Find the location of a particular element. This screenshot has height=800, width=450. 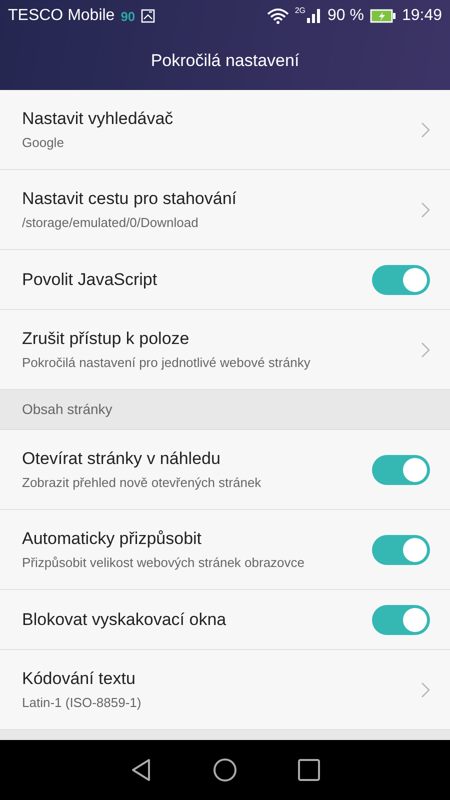

setting-title: Kódování textu is located at coordinates (79, 679).